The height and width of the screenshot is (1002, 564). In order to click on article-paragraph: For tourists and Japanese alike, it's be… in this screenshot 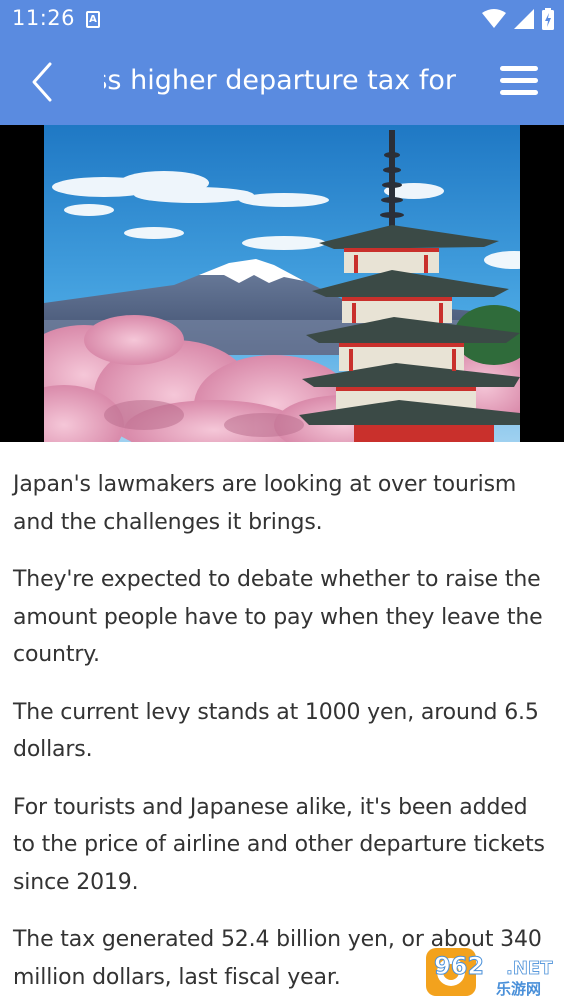, I will do `click(279, 844)`.